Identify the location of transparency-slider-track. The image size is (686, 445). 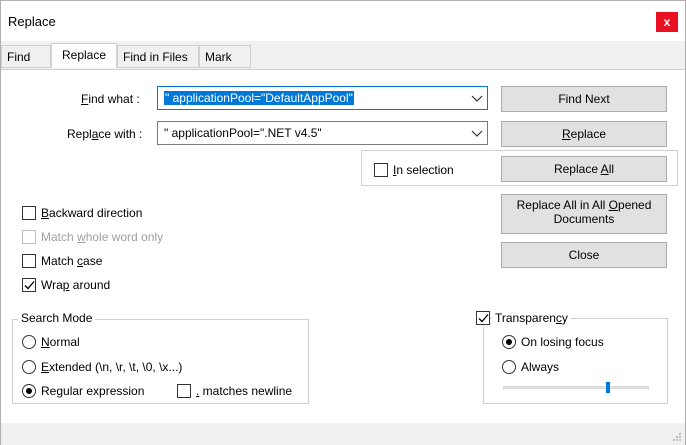
(576, 387).